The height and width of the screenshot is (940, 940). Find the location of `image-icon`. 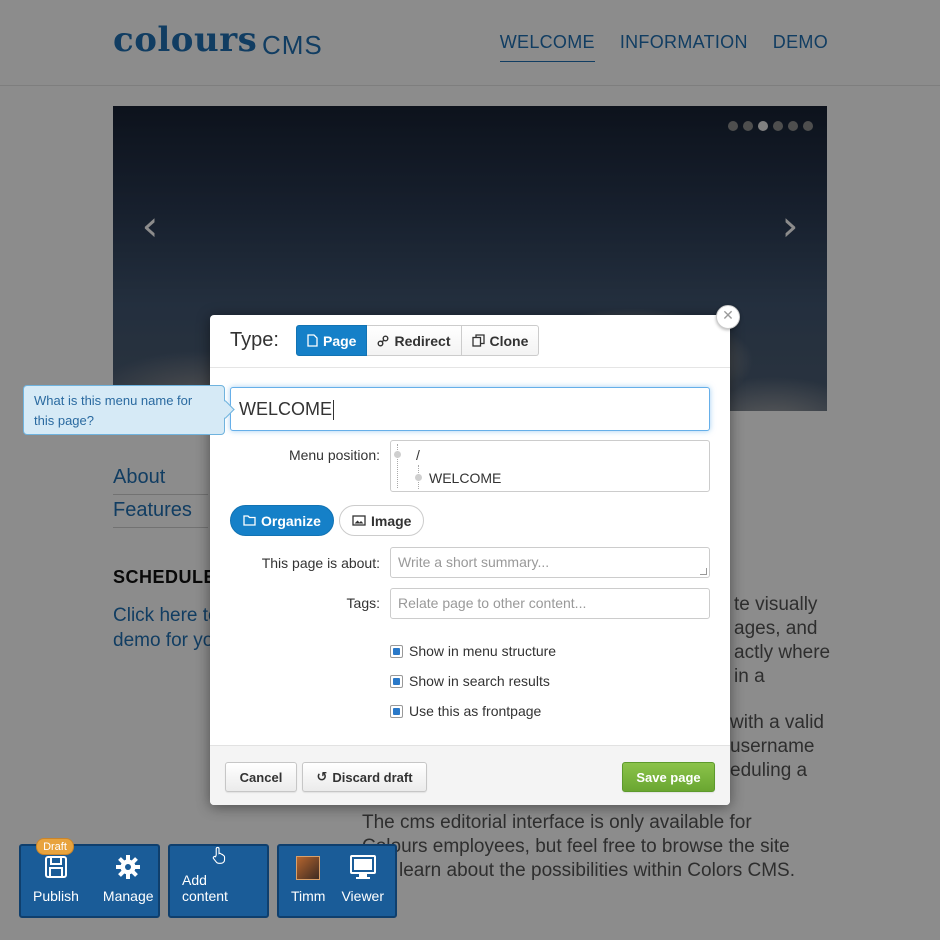

image-icon is located at coordinates (359, 520).